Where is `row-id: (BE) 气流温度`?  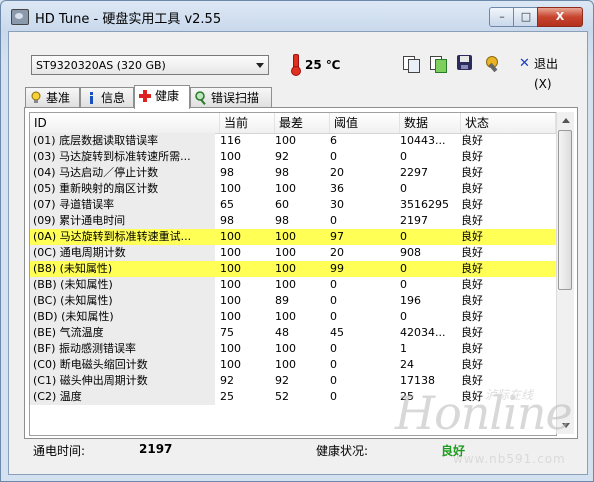 row-id: (BE) 气流温度 is located at coordinates (122, 333).